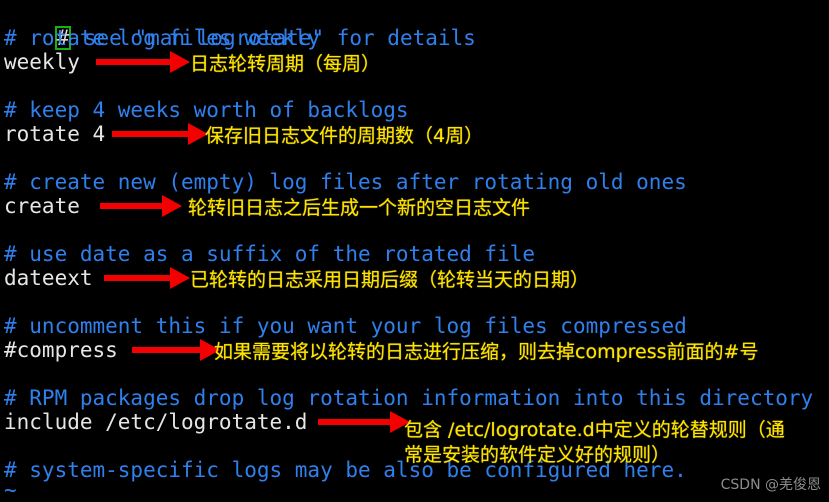 The image size is (829, 502). What do you see at coordinates (61, 350) in the screenshot?
I see `terminal-line-15: #compress` at bounding box center [61, 350].